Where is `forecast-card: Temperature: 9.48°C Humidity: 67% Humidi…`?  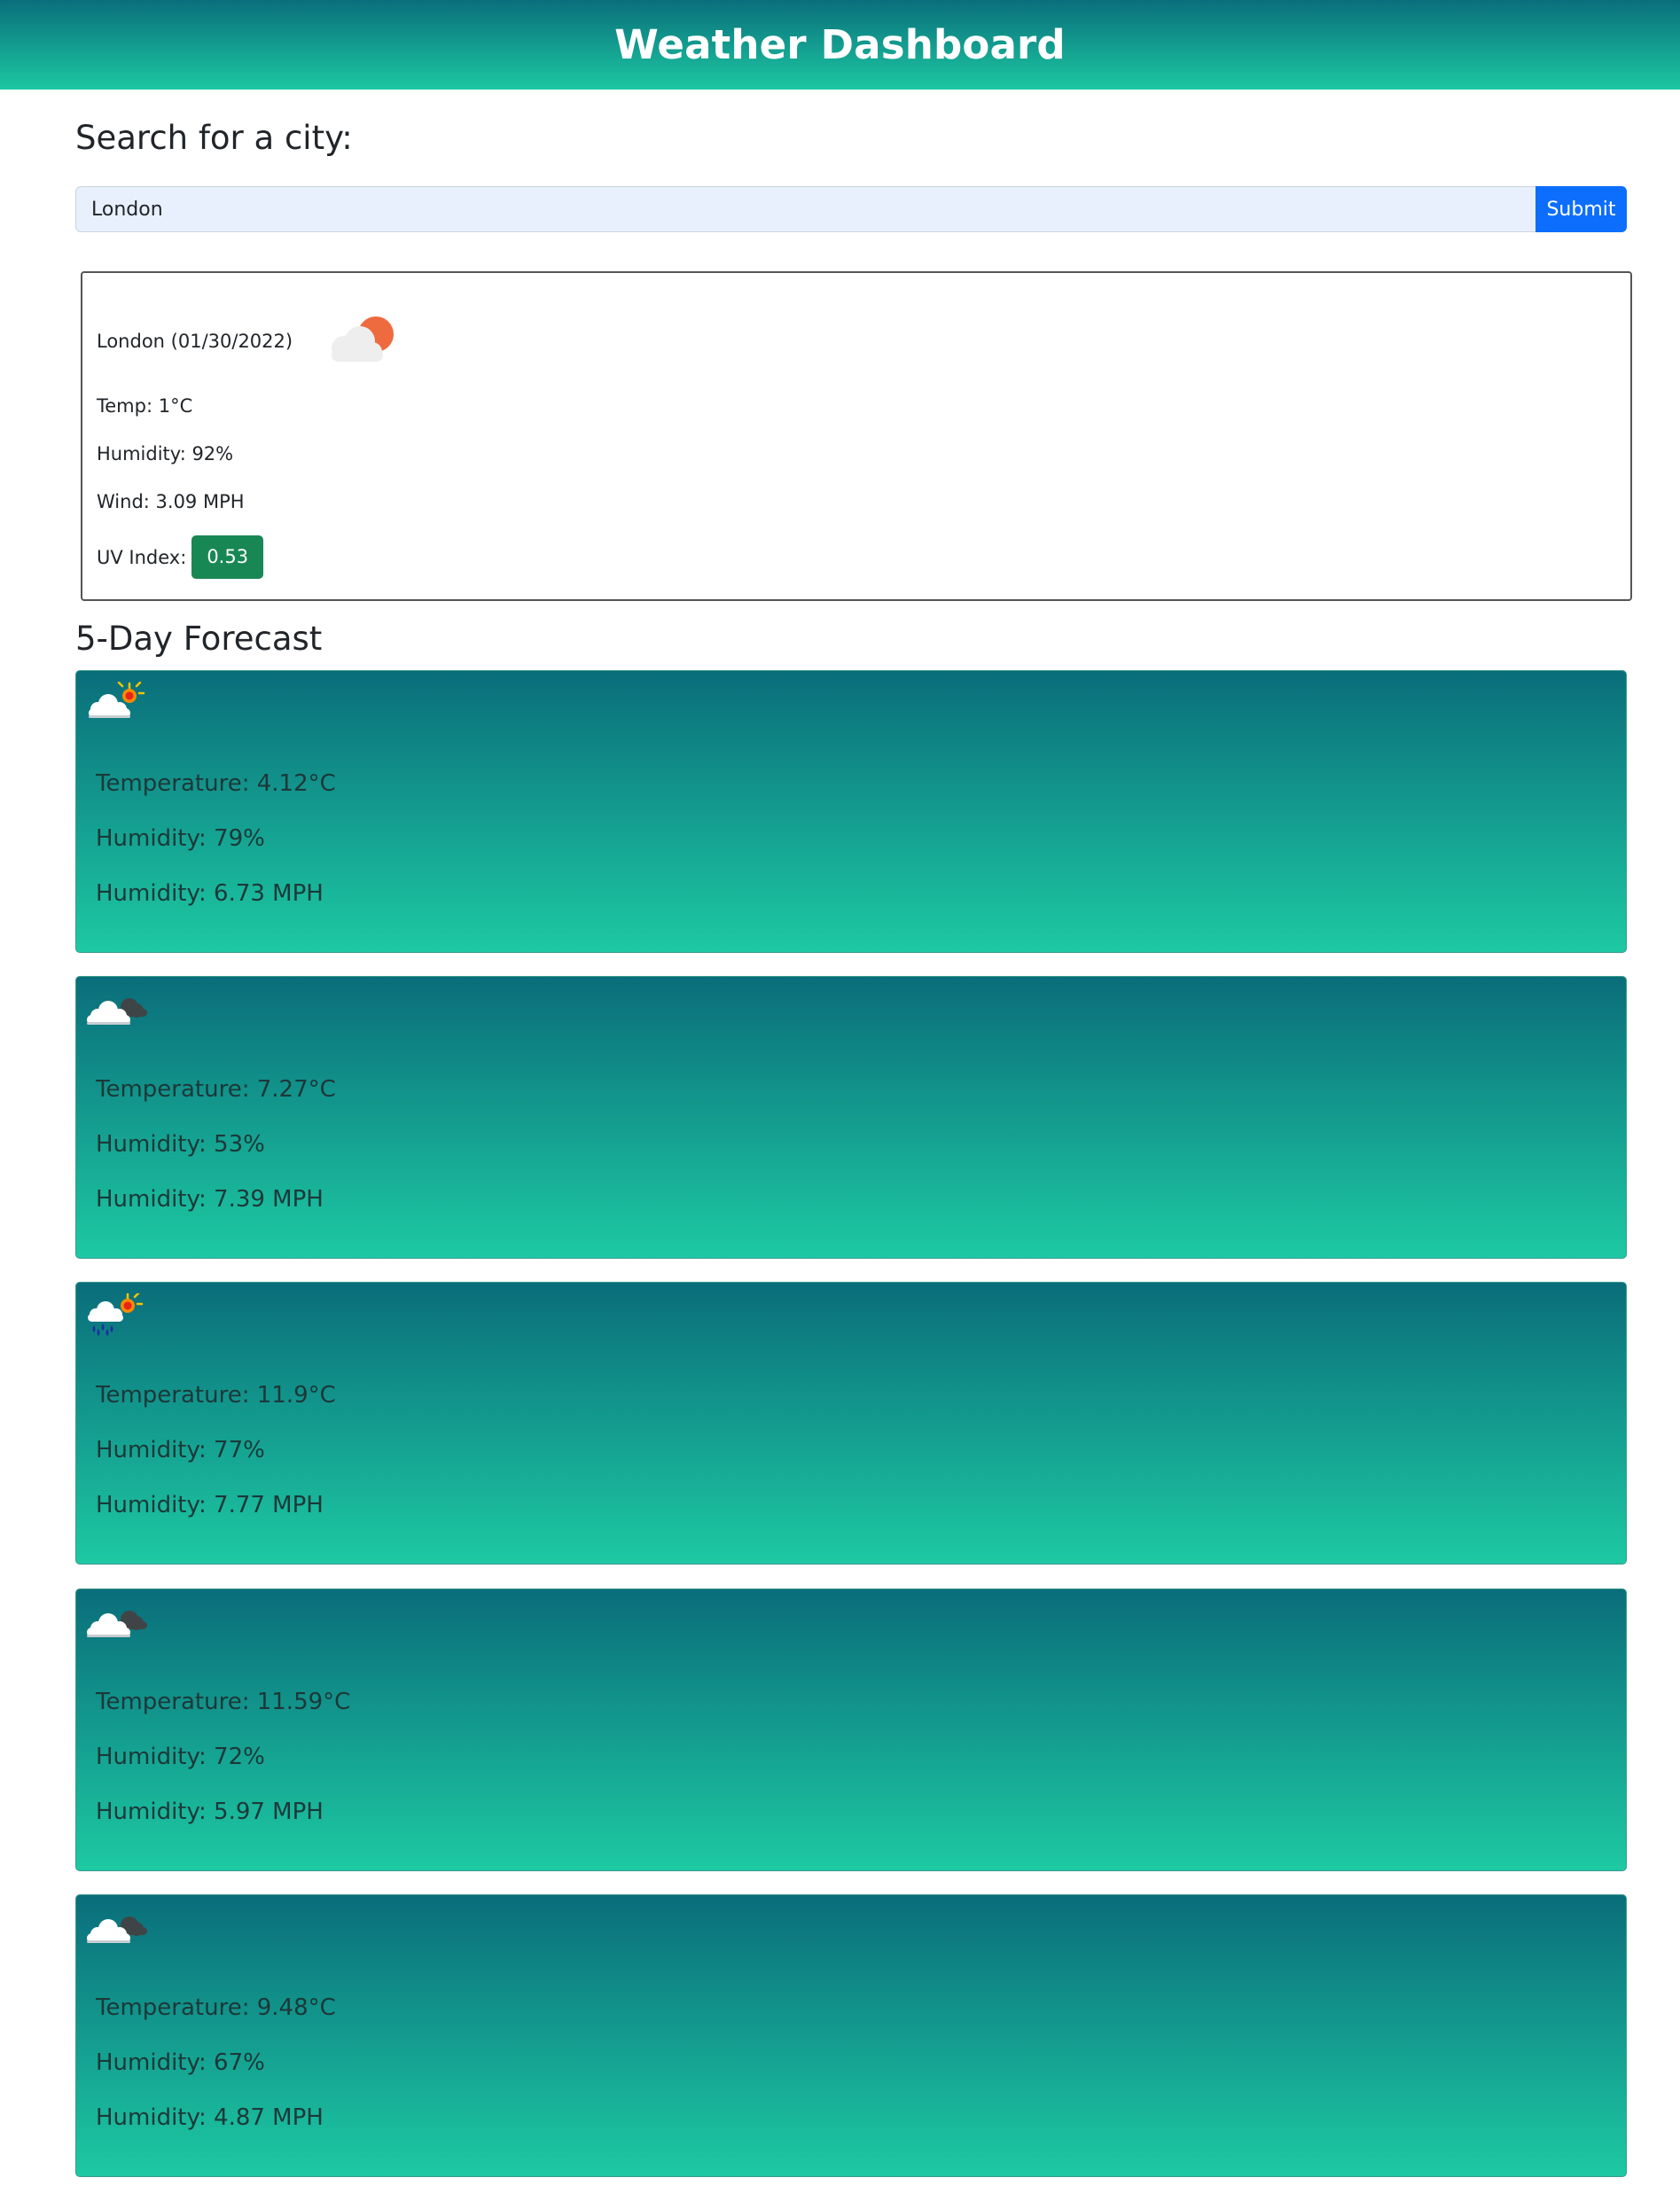 forecast-card: Temperature: 9.48°C Humidity: 67% Humidi… is located at coordinates (851, 2035).